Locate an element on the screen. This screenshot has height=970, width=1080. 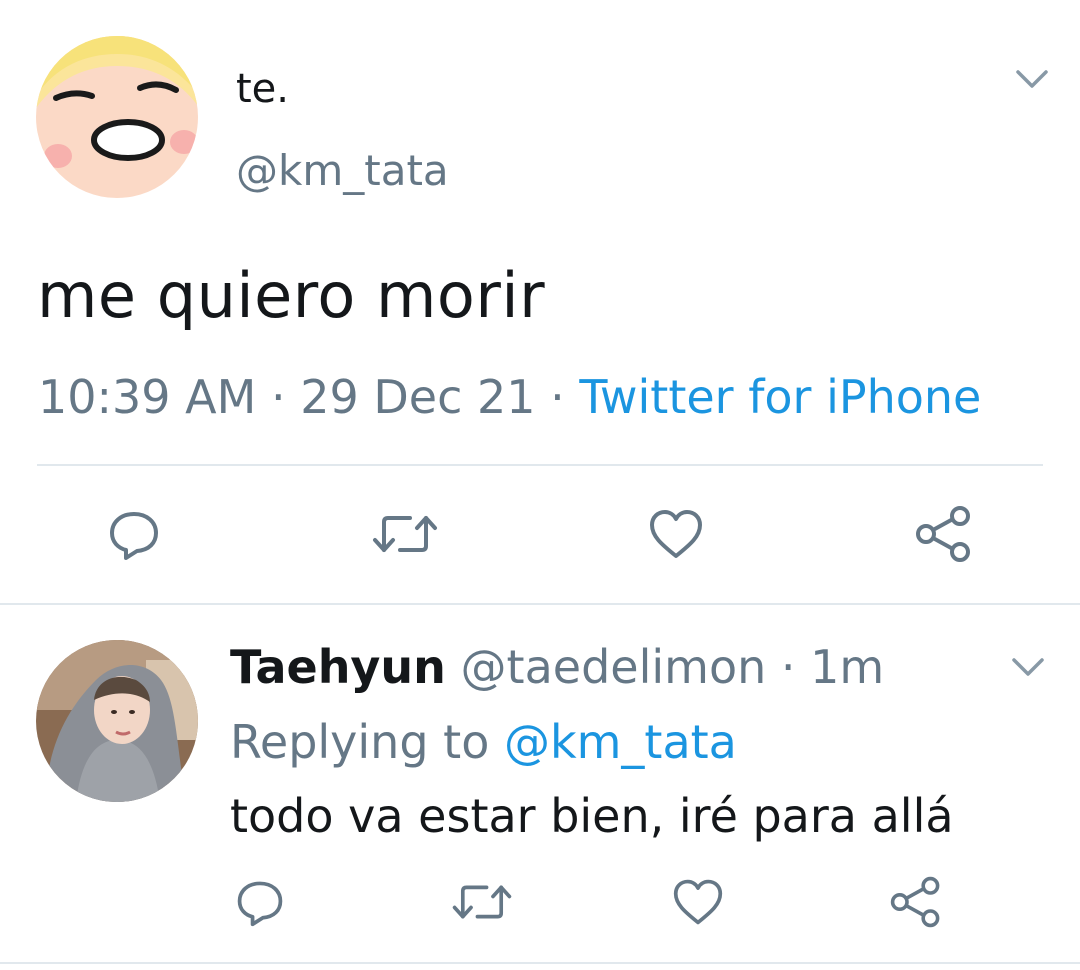
reply-age: 1m is located at coordinates (847, 667).